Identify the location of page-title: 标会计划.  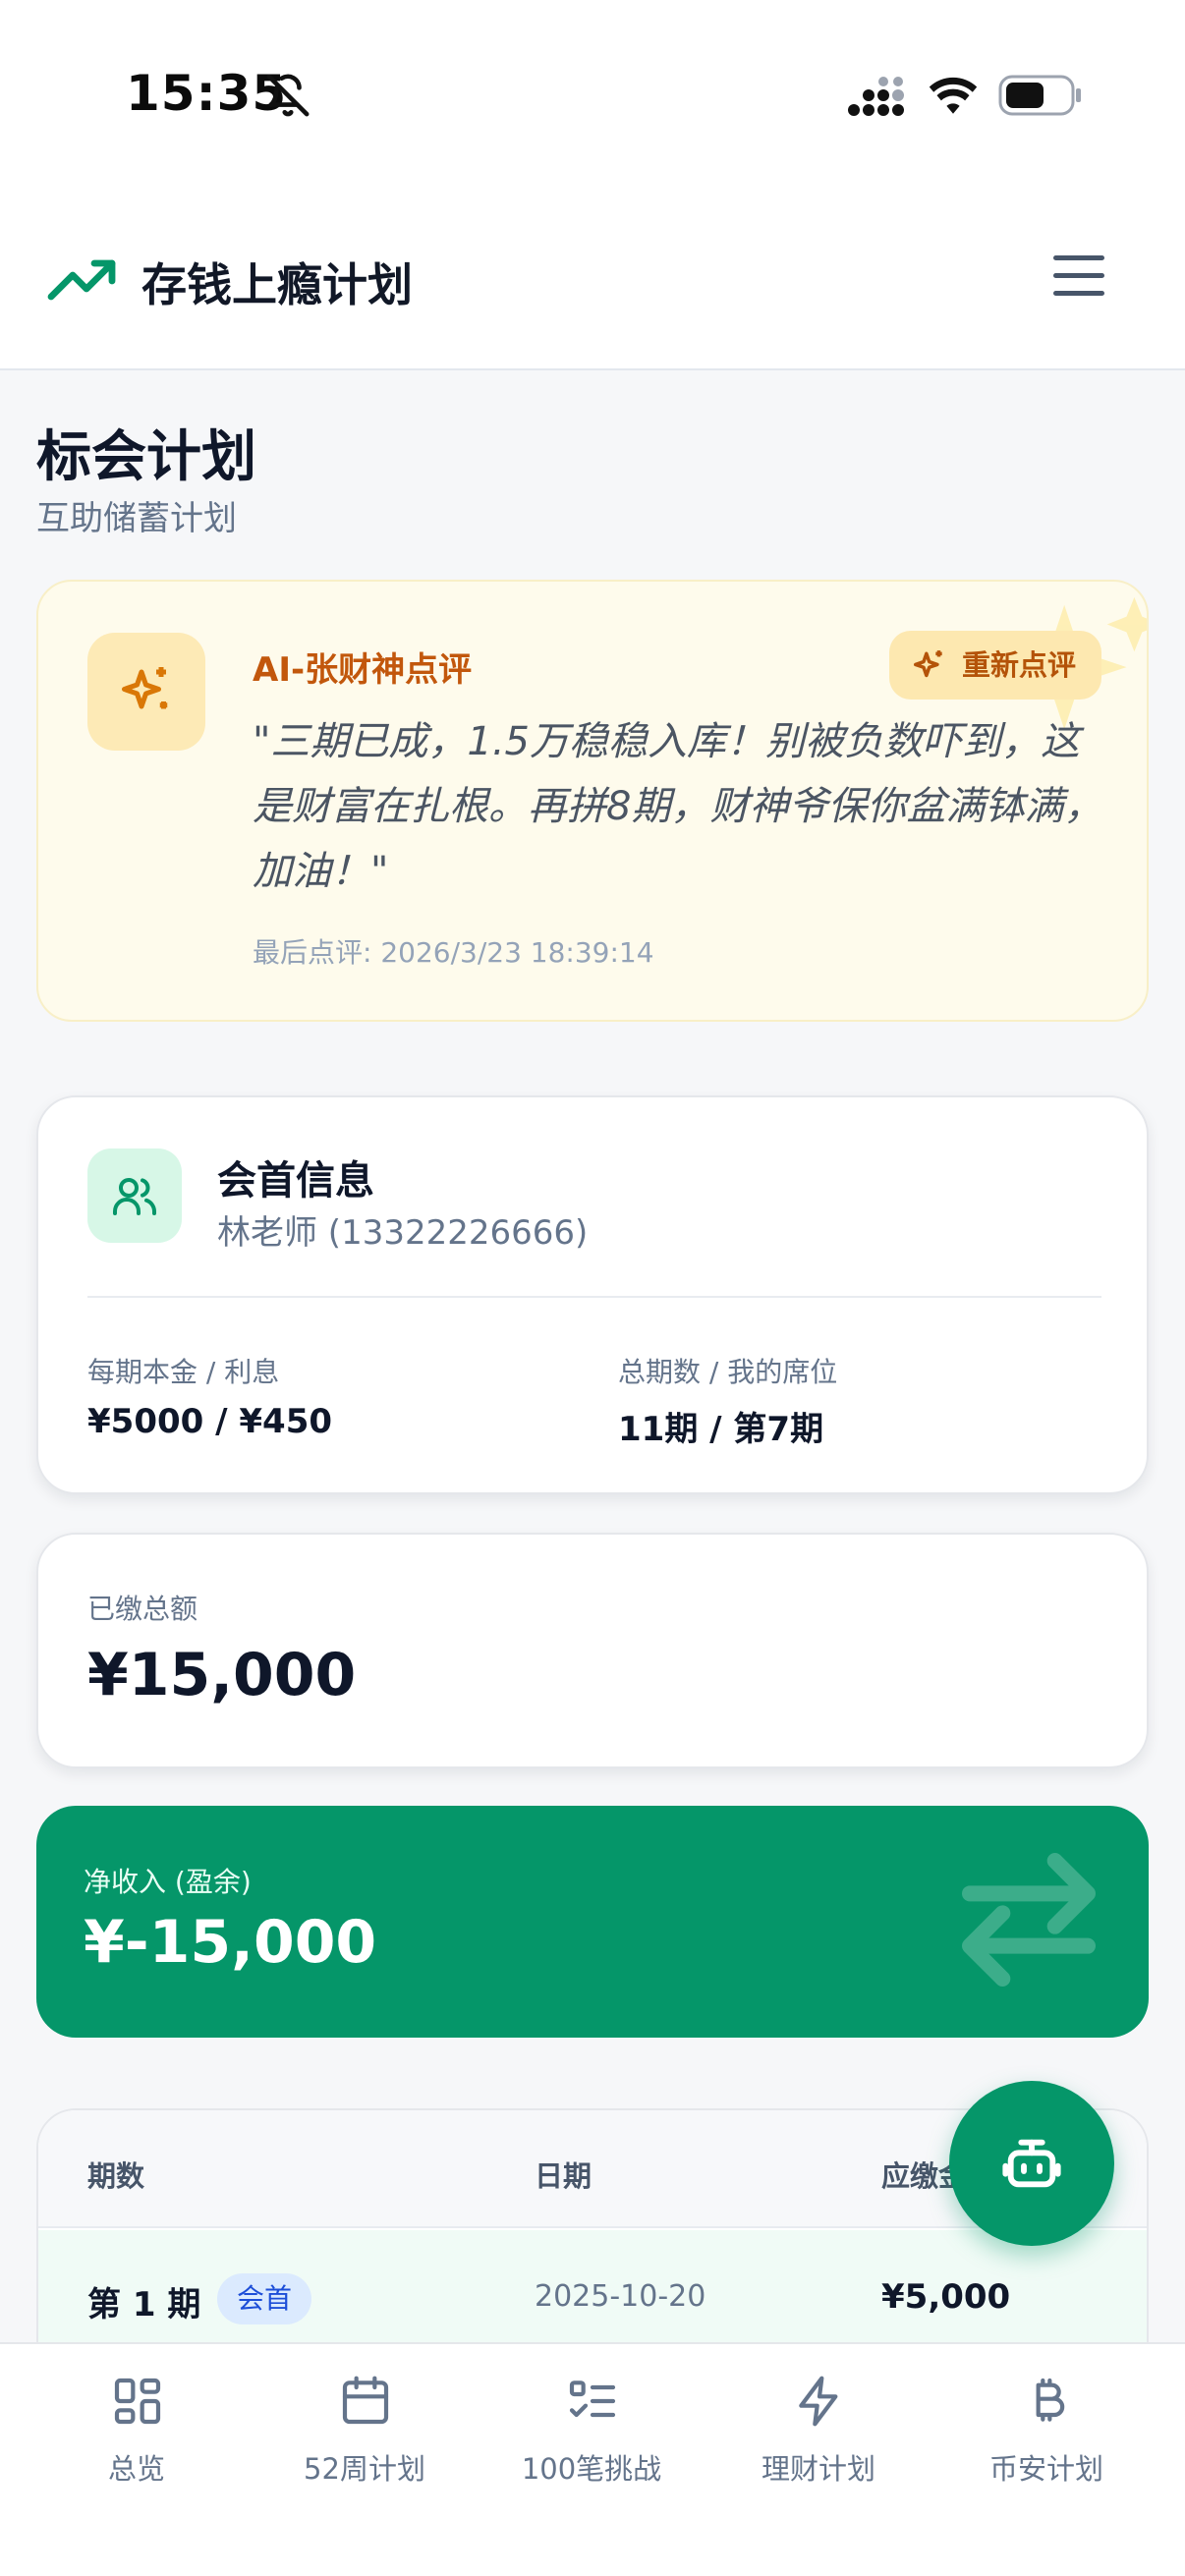
(146, 457).